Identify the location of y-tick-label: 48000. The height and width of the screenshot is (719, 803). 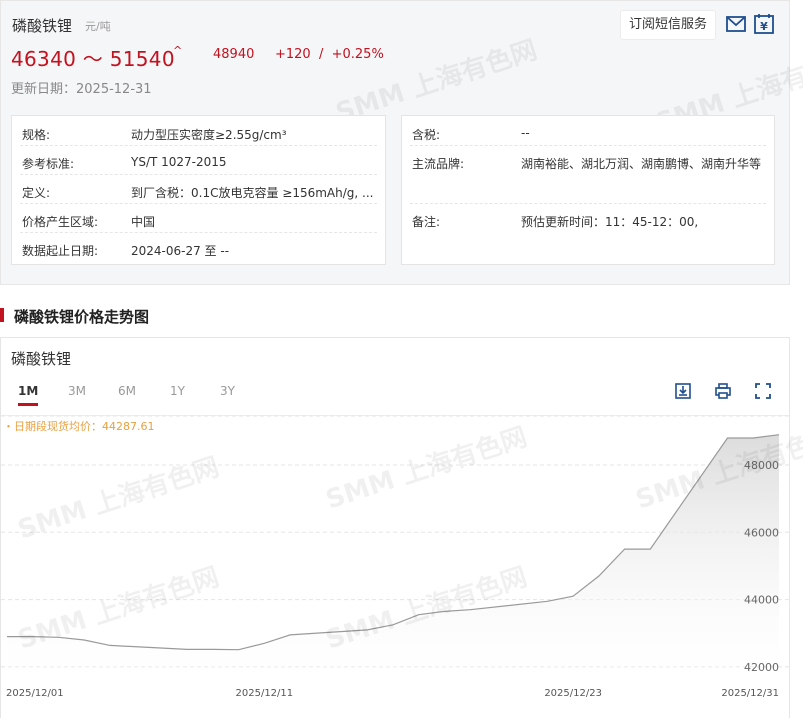
(761, 465).